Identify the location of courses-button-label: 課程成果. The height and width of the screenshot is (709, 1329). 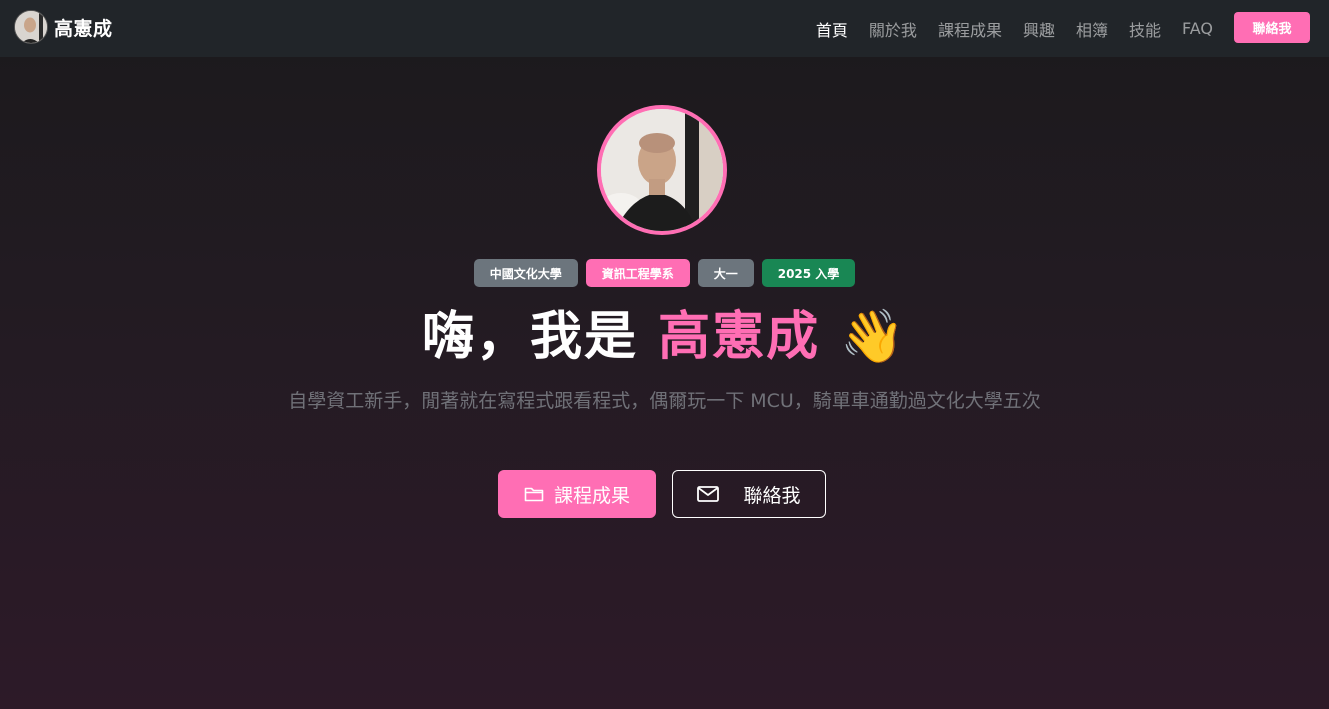
(591, 495).